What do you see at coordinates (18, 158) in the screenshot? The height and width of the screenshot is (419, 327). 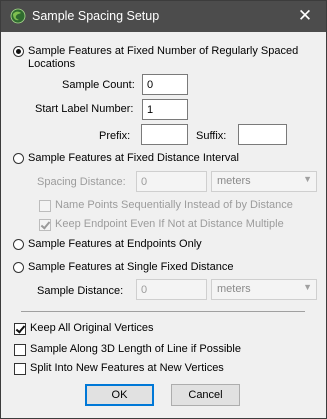 I see `radio-fixed-distance-indicator` at bounding box center [18, 158].